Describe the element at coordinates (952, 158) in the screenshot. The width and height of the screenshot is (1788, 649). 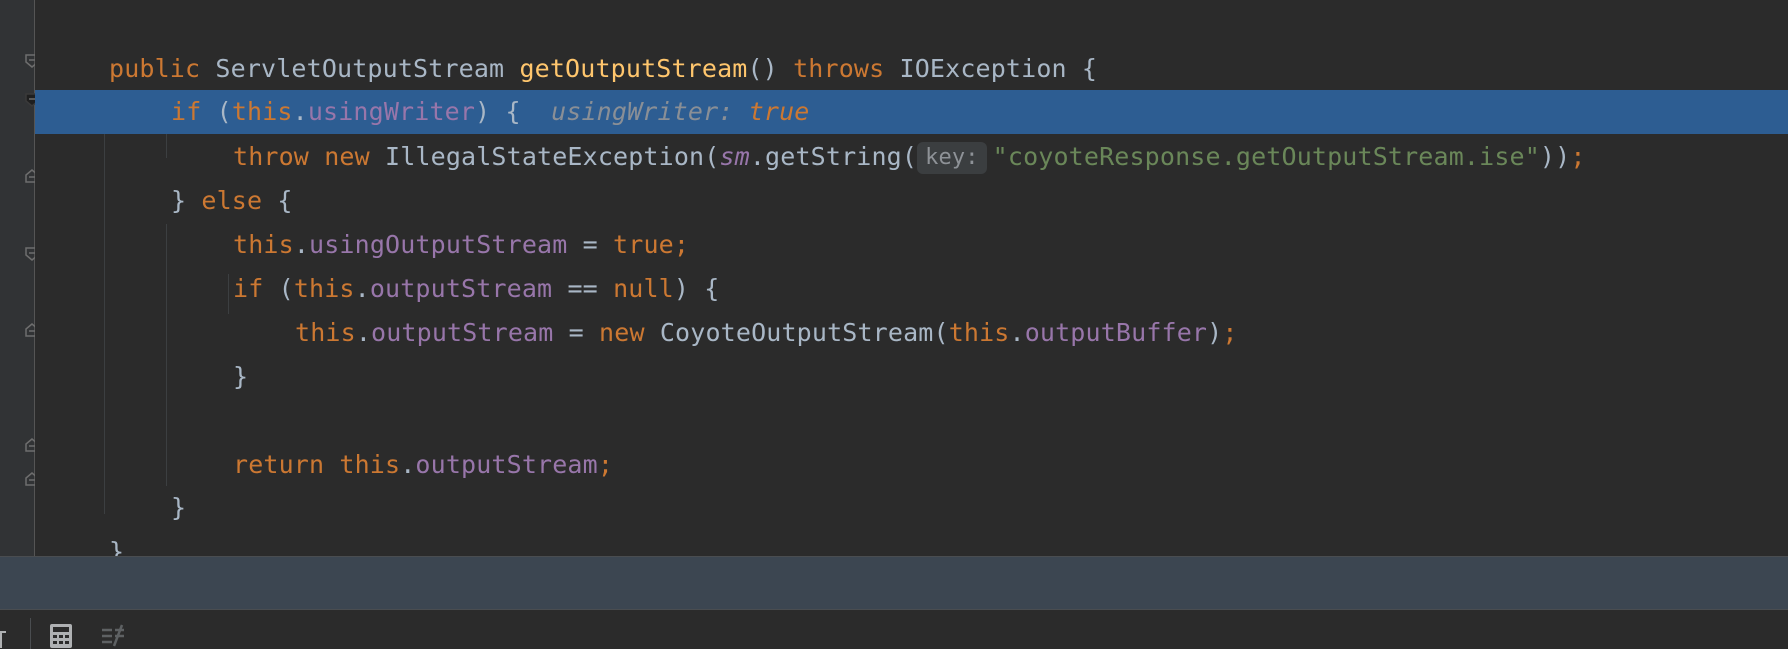
I see `parameter-hint: key:` at that location.